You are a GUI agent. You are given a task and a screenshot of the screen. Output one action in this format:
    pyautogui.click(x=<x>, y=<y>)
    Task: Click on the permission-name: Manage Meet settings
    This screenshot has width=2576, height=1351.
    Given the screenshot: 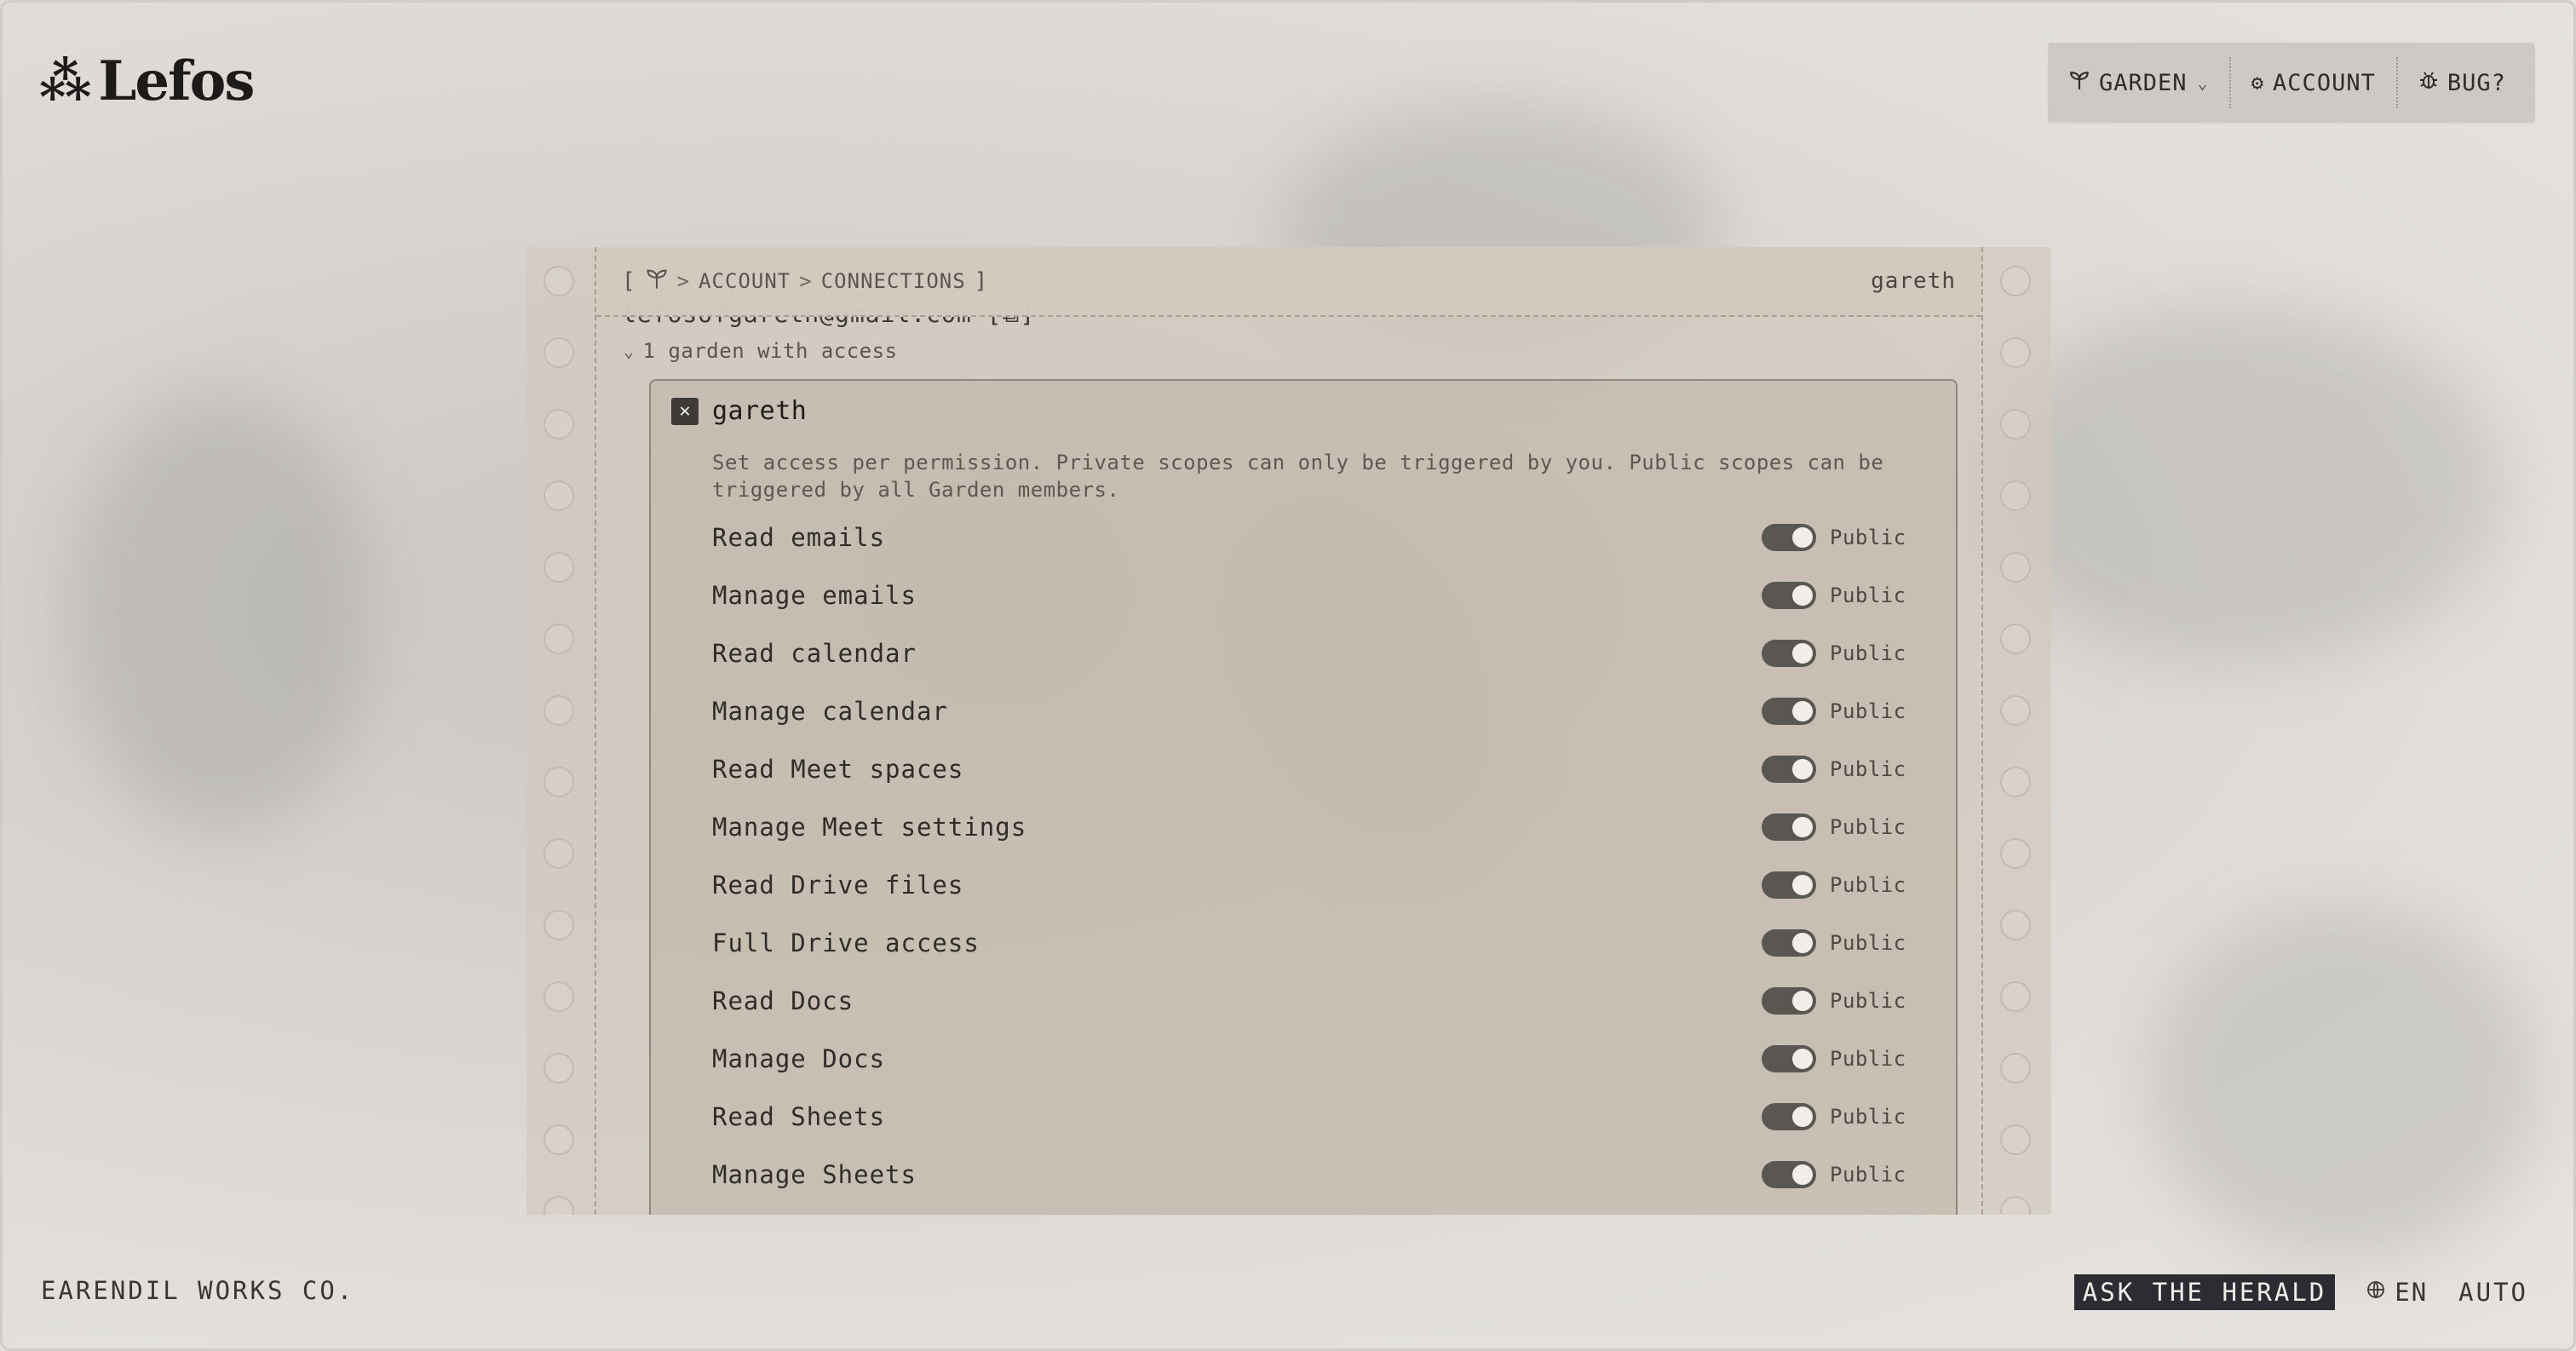 What is the action you would take?
    pyautogui.click(x=869, y=828)
    